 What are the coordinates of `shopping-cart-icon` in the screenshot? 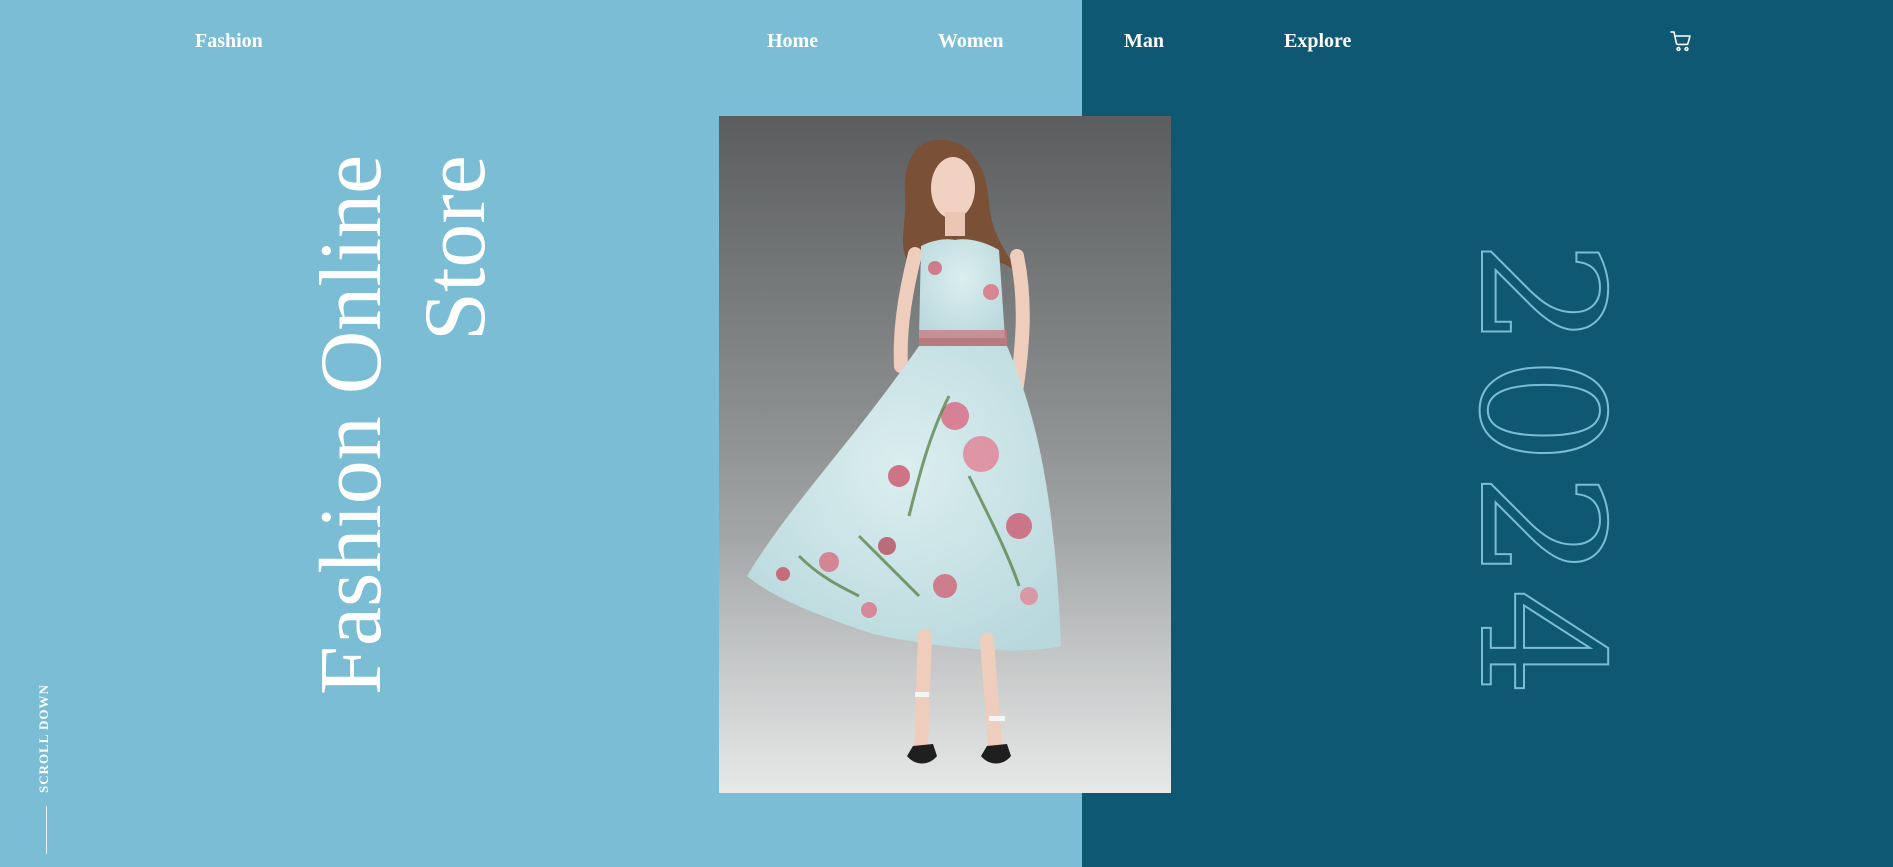 It's located at (1680, 41).